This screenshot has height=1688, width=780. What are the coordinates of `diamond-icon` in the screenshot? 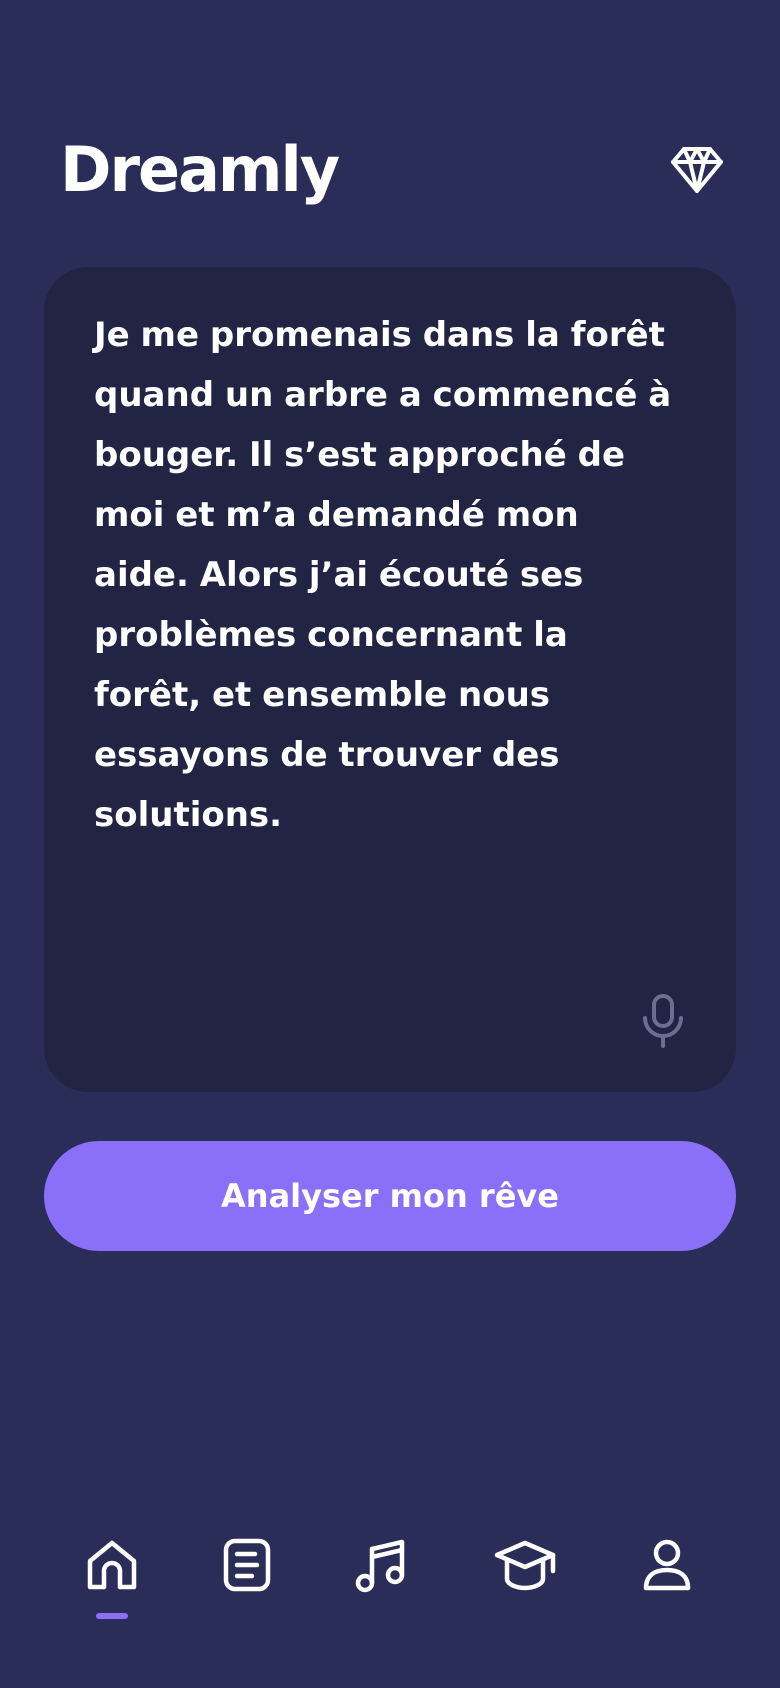 It's located at (697, 170).